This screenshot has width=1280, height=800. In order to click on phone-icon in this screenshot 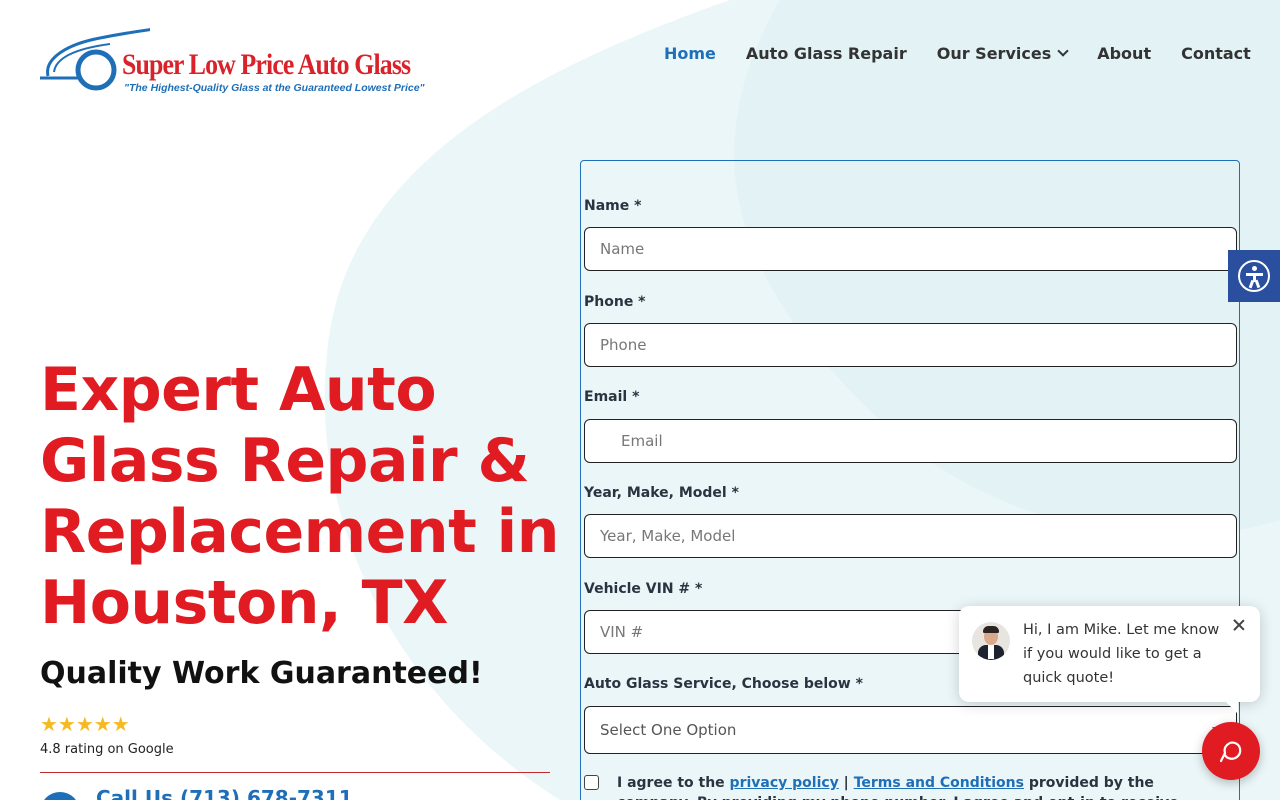, I will do `click(60, 796)`.